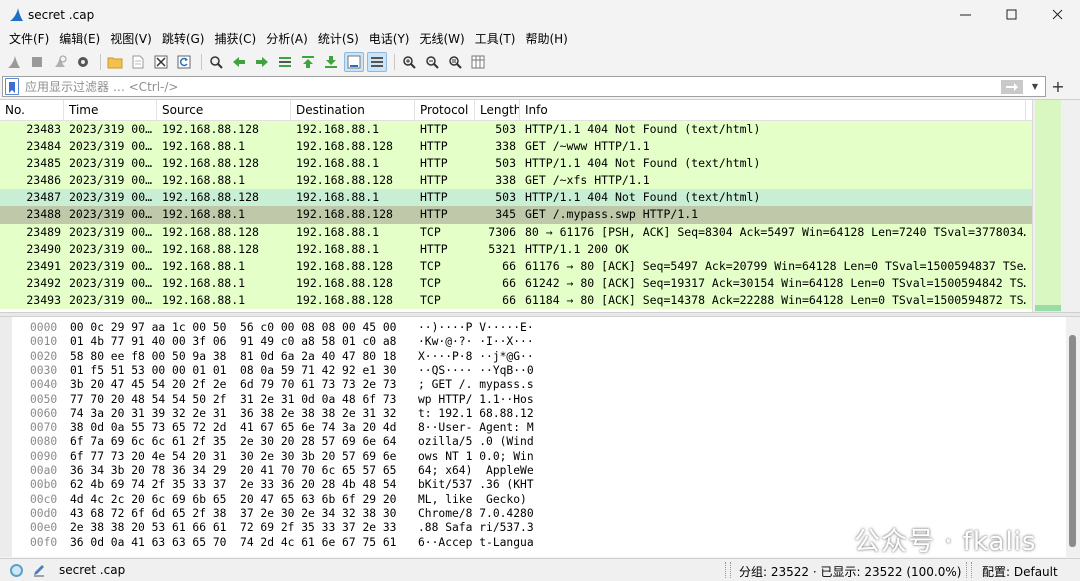 The image size is (1080, 581). Describe the element at coordinates (50, 442) in the screenshot. I see `hex-off: 0080` at that location.